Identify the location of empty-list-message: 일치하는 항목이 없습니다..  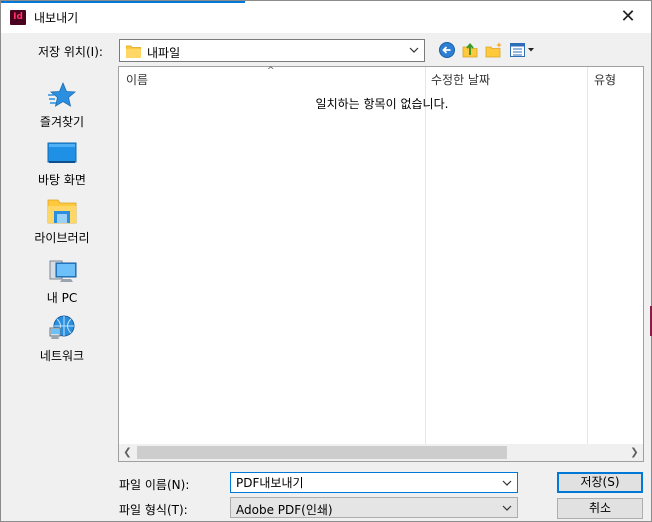
(382, 104).